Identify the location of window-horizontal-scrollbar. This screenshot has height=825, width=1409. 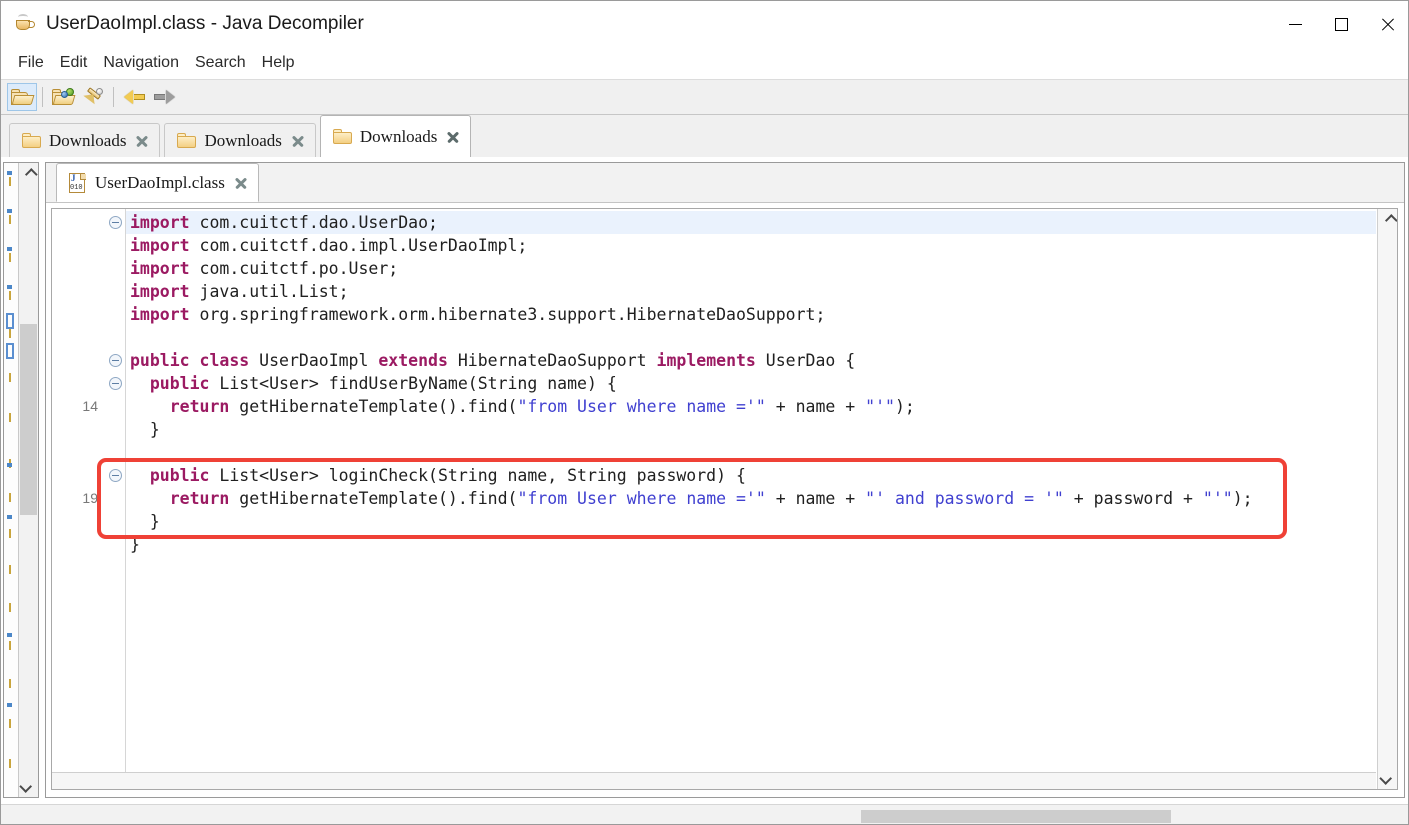
(704, 814).